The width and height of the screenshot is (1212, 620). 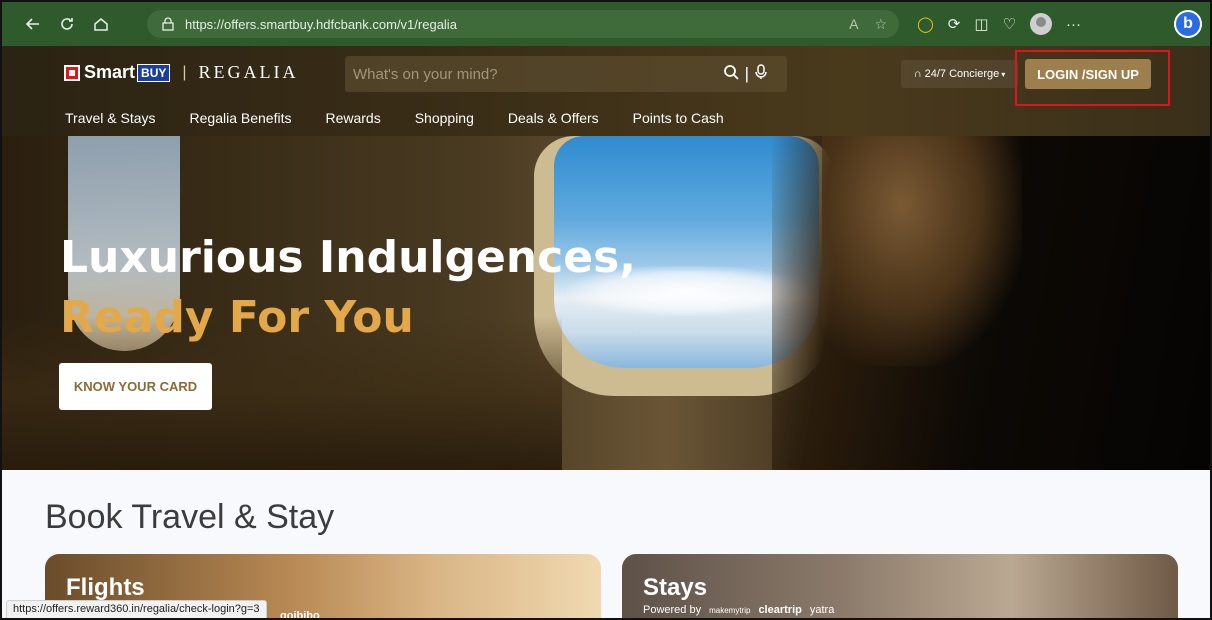 What do you see at coordinates (780, 610) in the screenshot?
I see `cleartrip-logo: cleartrip` at bounding box center [780, 610].